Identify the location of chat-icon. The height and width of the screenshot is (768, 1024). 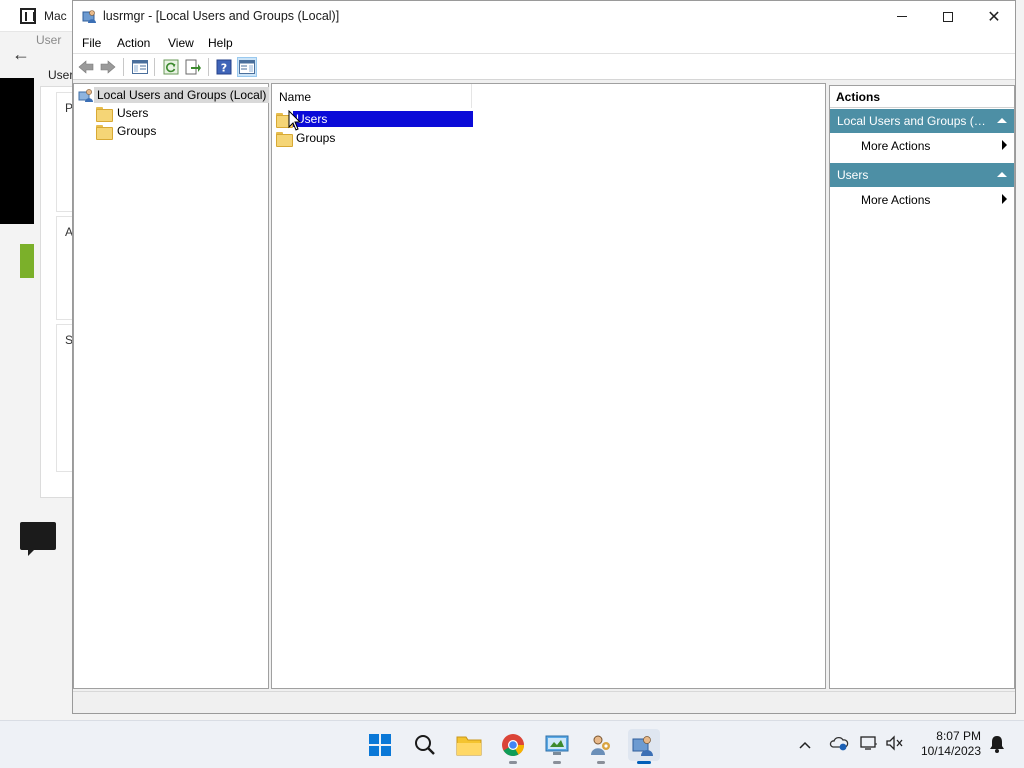
(38, 539).